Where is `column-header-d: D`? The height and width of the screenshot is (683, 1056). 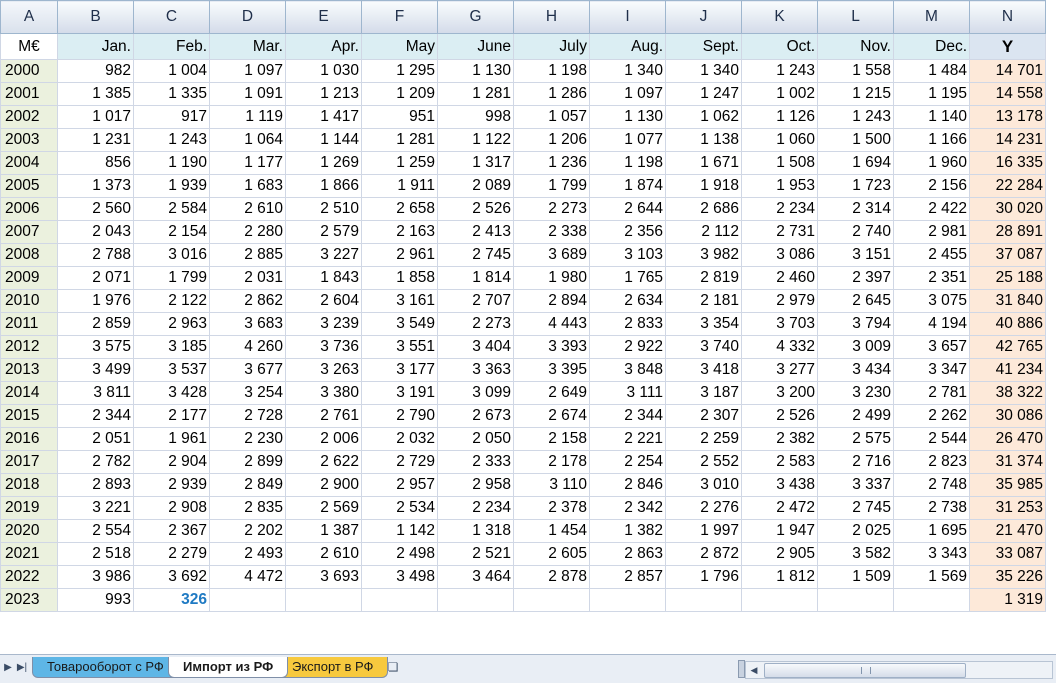
column-header-d: D is located at coordinates (247, 17).